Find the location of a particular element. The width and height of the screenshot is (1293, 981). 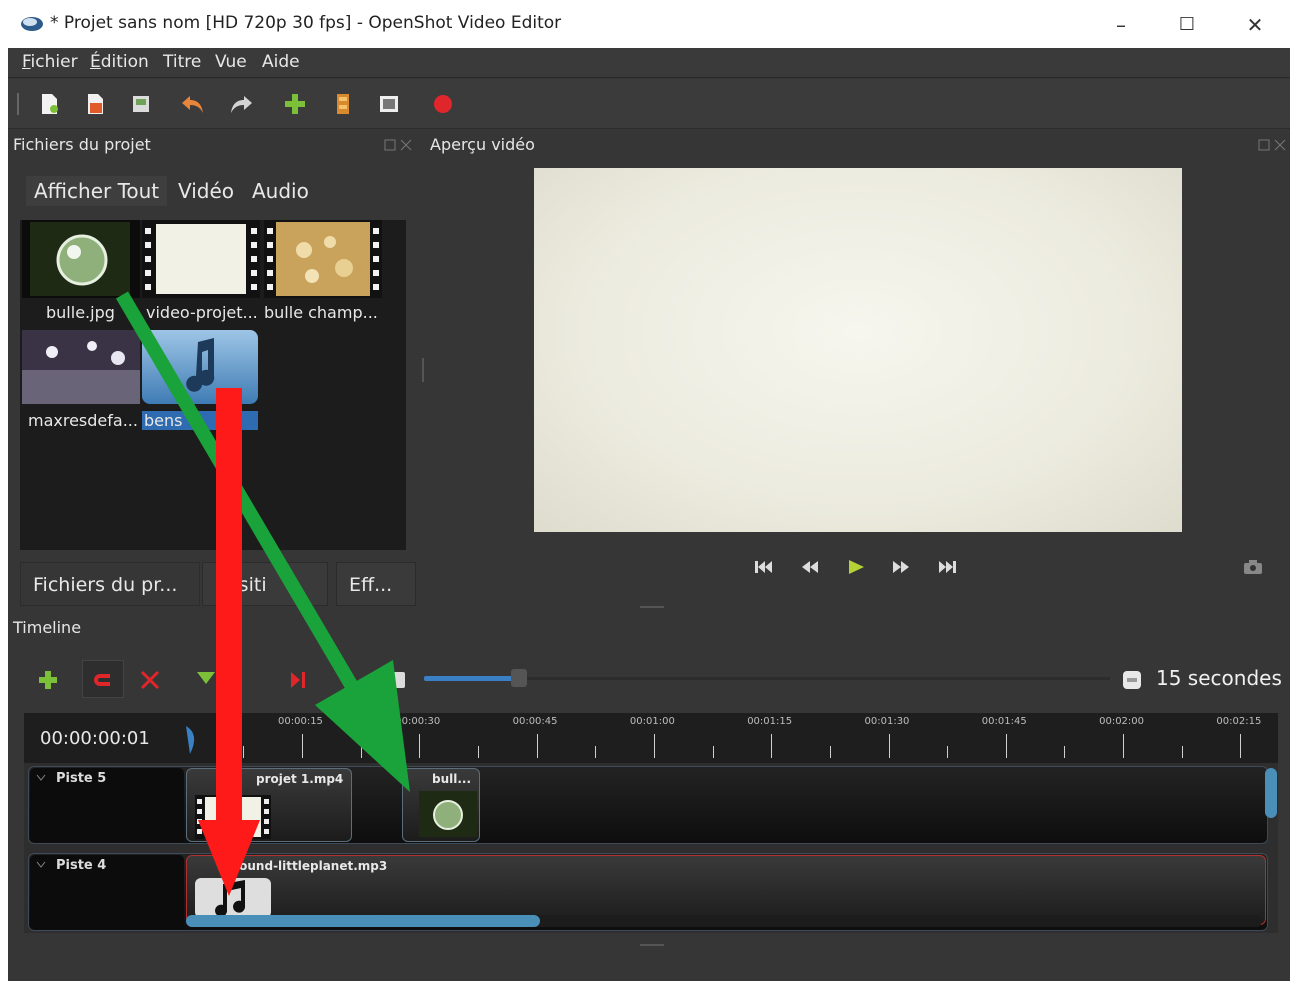

add-marker-icon is located at coordinates (206, 680).